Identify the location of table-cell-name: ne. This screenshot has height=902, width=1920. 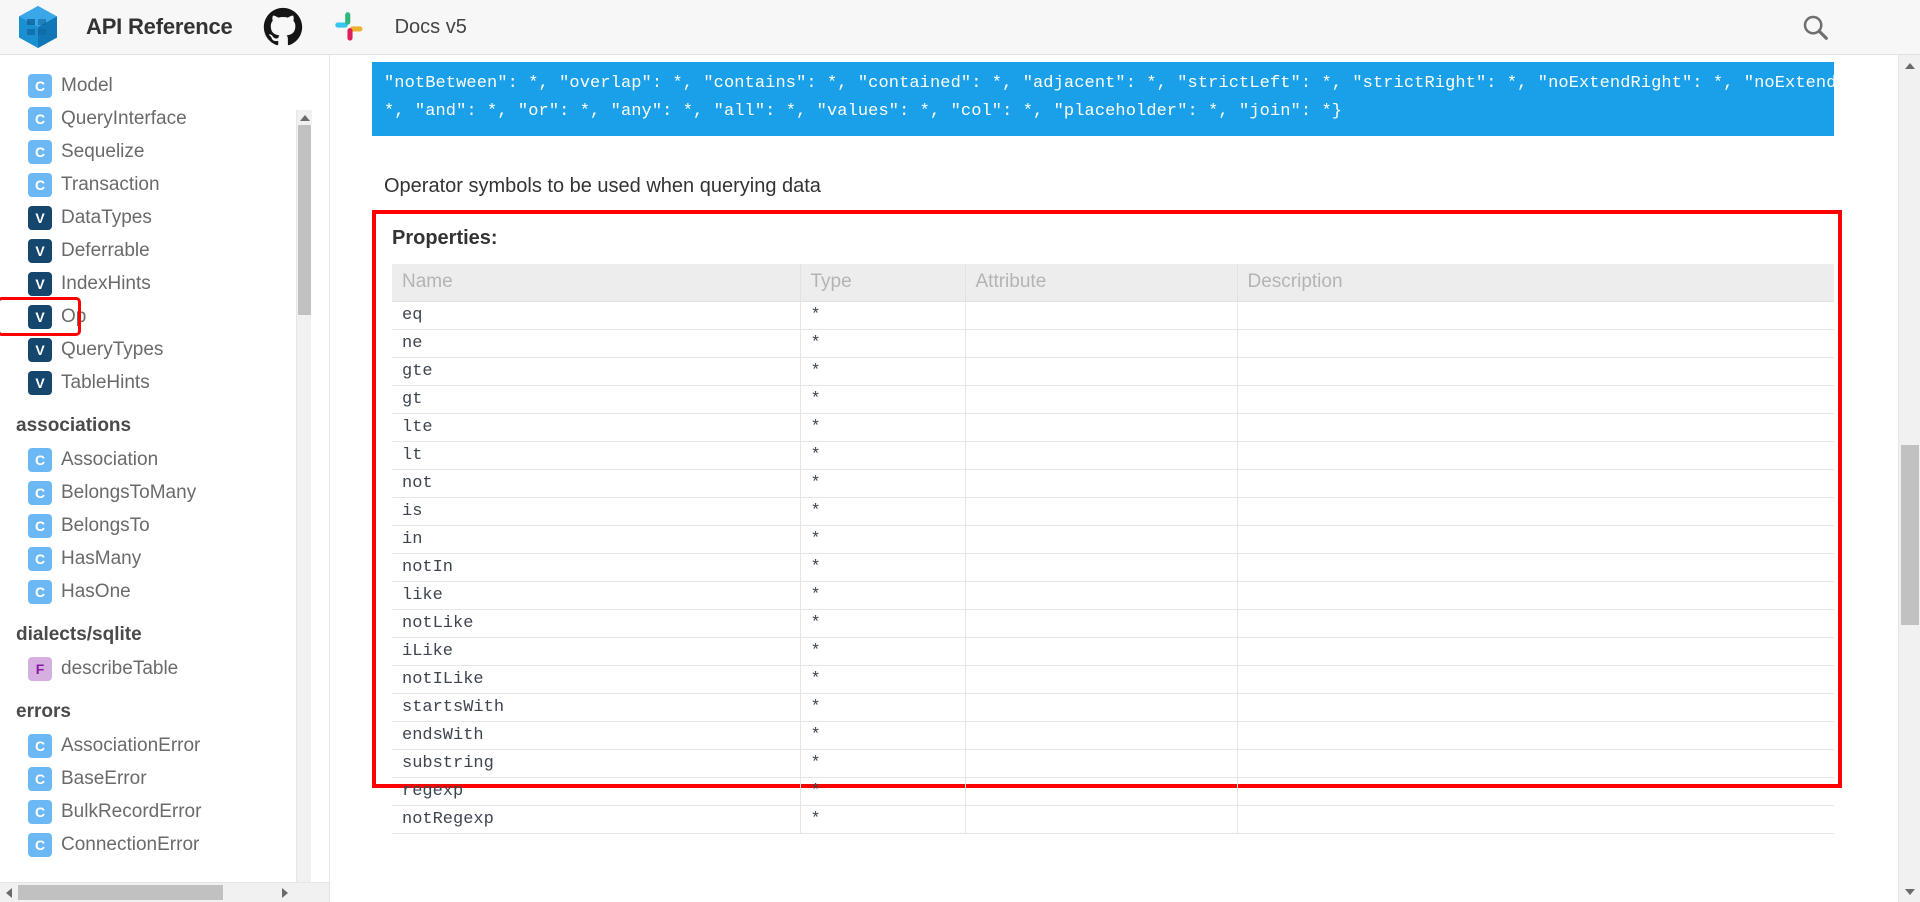
(596, 343).